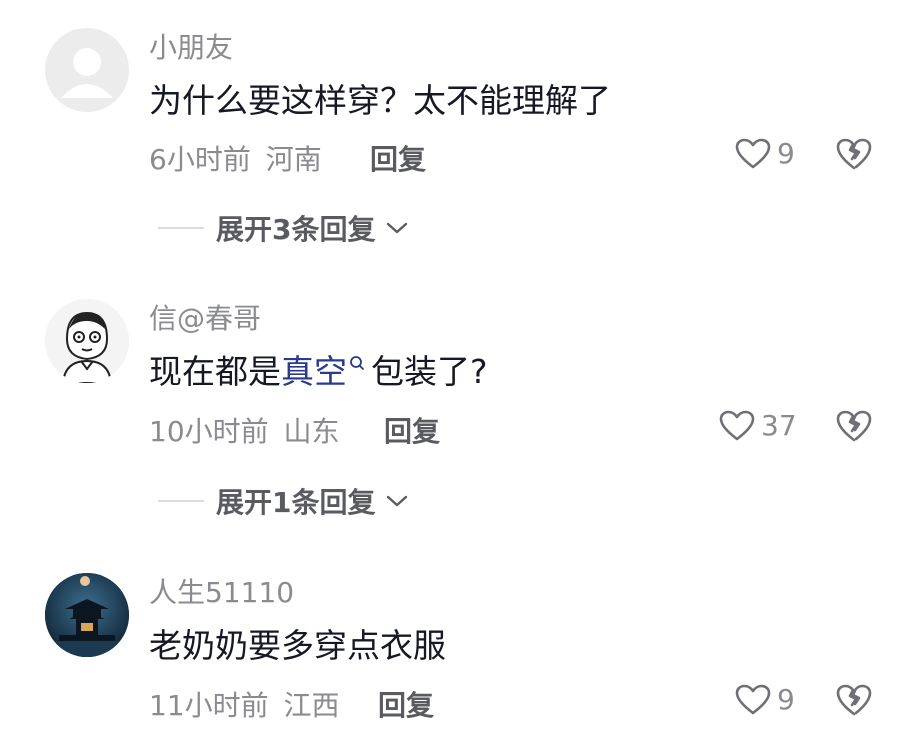 This screenshot has height=746, width=922. Describe the element at coordinates (758, 425) in the screenshot. I see `like-button: 37` at that location.